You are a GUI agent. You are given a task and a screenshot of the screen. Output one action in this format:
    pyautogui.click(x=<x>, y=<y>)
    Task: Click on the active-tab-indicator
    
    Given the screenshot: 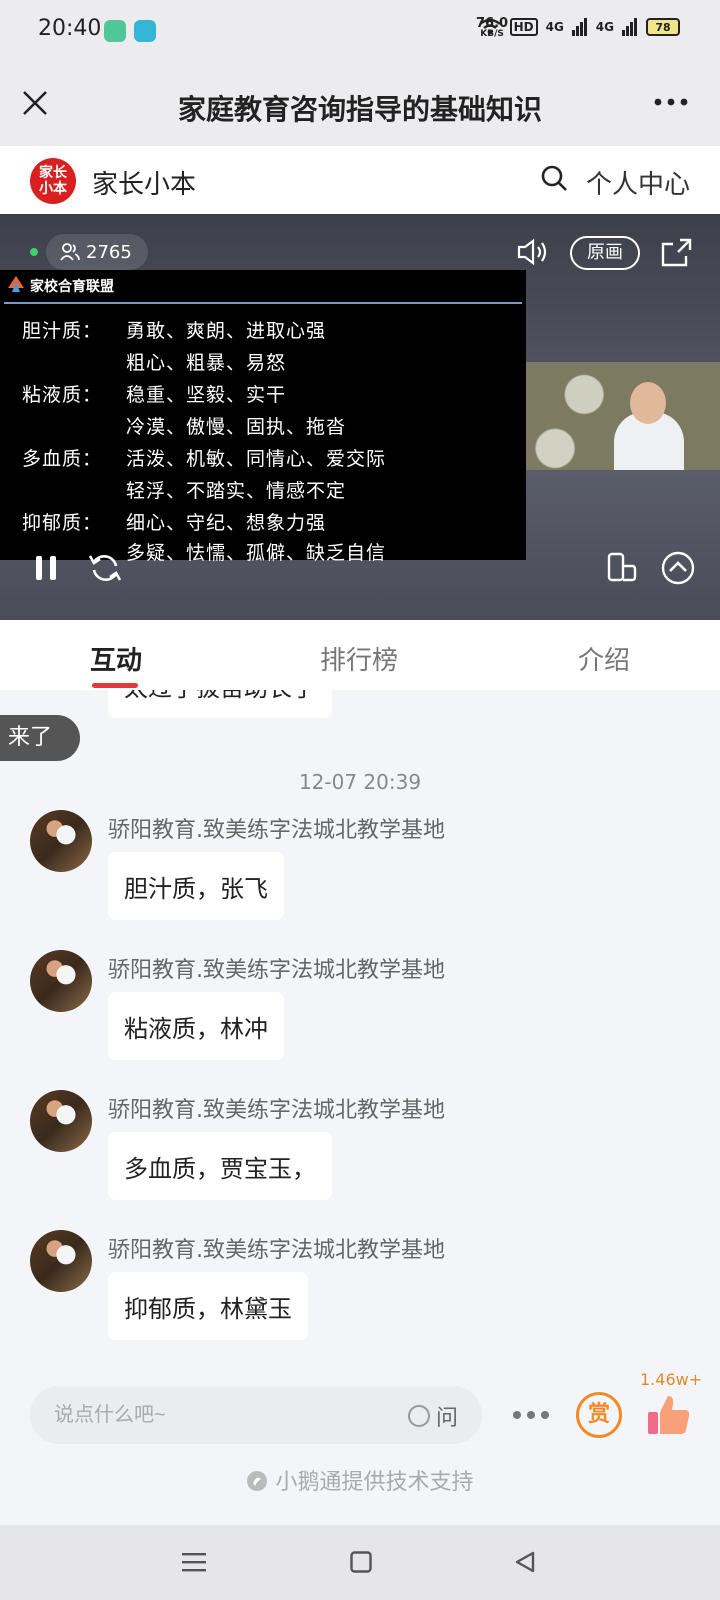 What is the action you would take?
    pyautogui.click(x=115, y=685)
    